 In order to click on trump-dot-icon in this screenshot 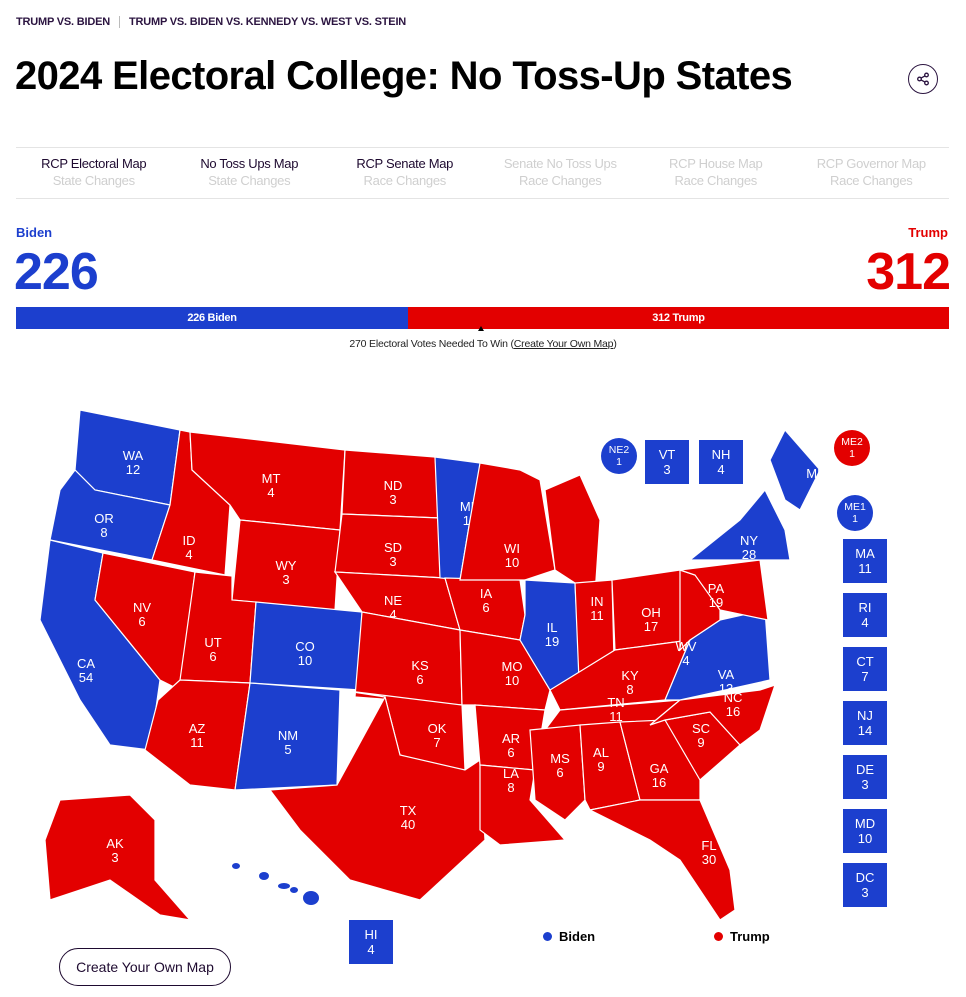, I will do `click(718, 936)`.